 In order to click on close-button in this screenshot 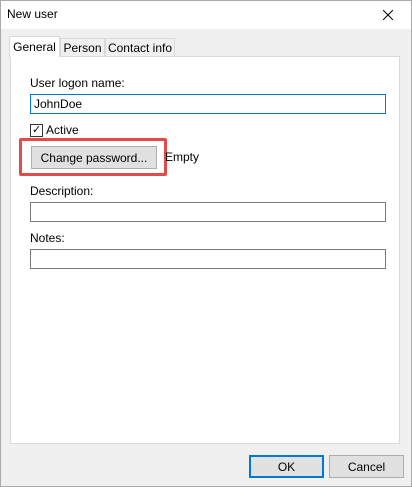, I will do `click(388, 15)`.